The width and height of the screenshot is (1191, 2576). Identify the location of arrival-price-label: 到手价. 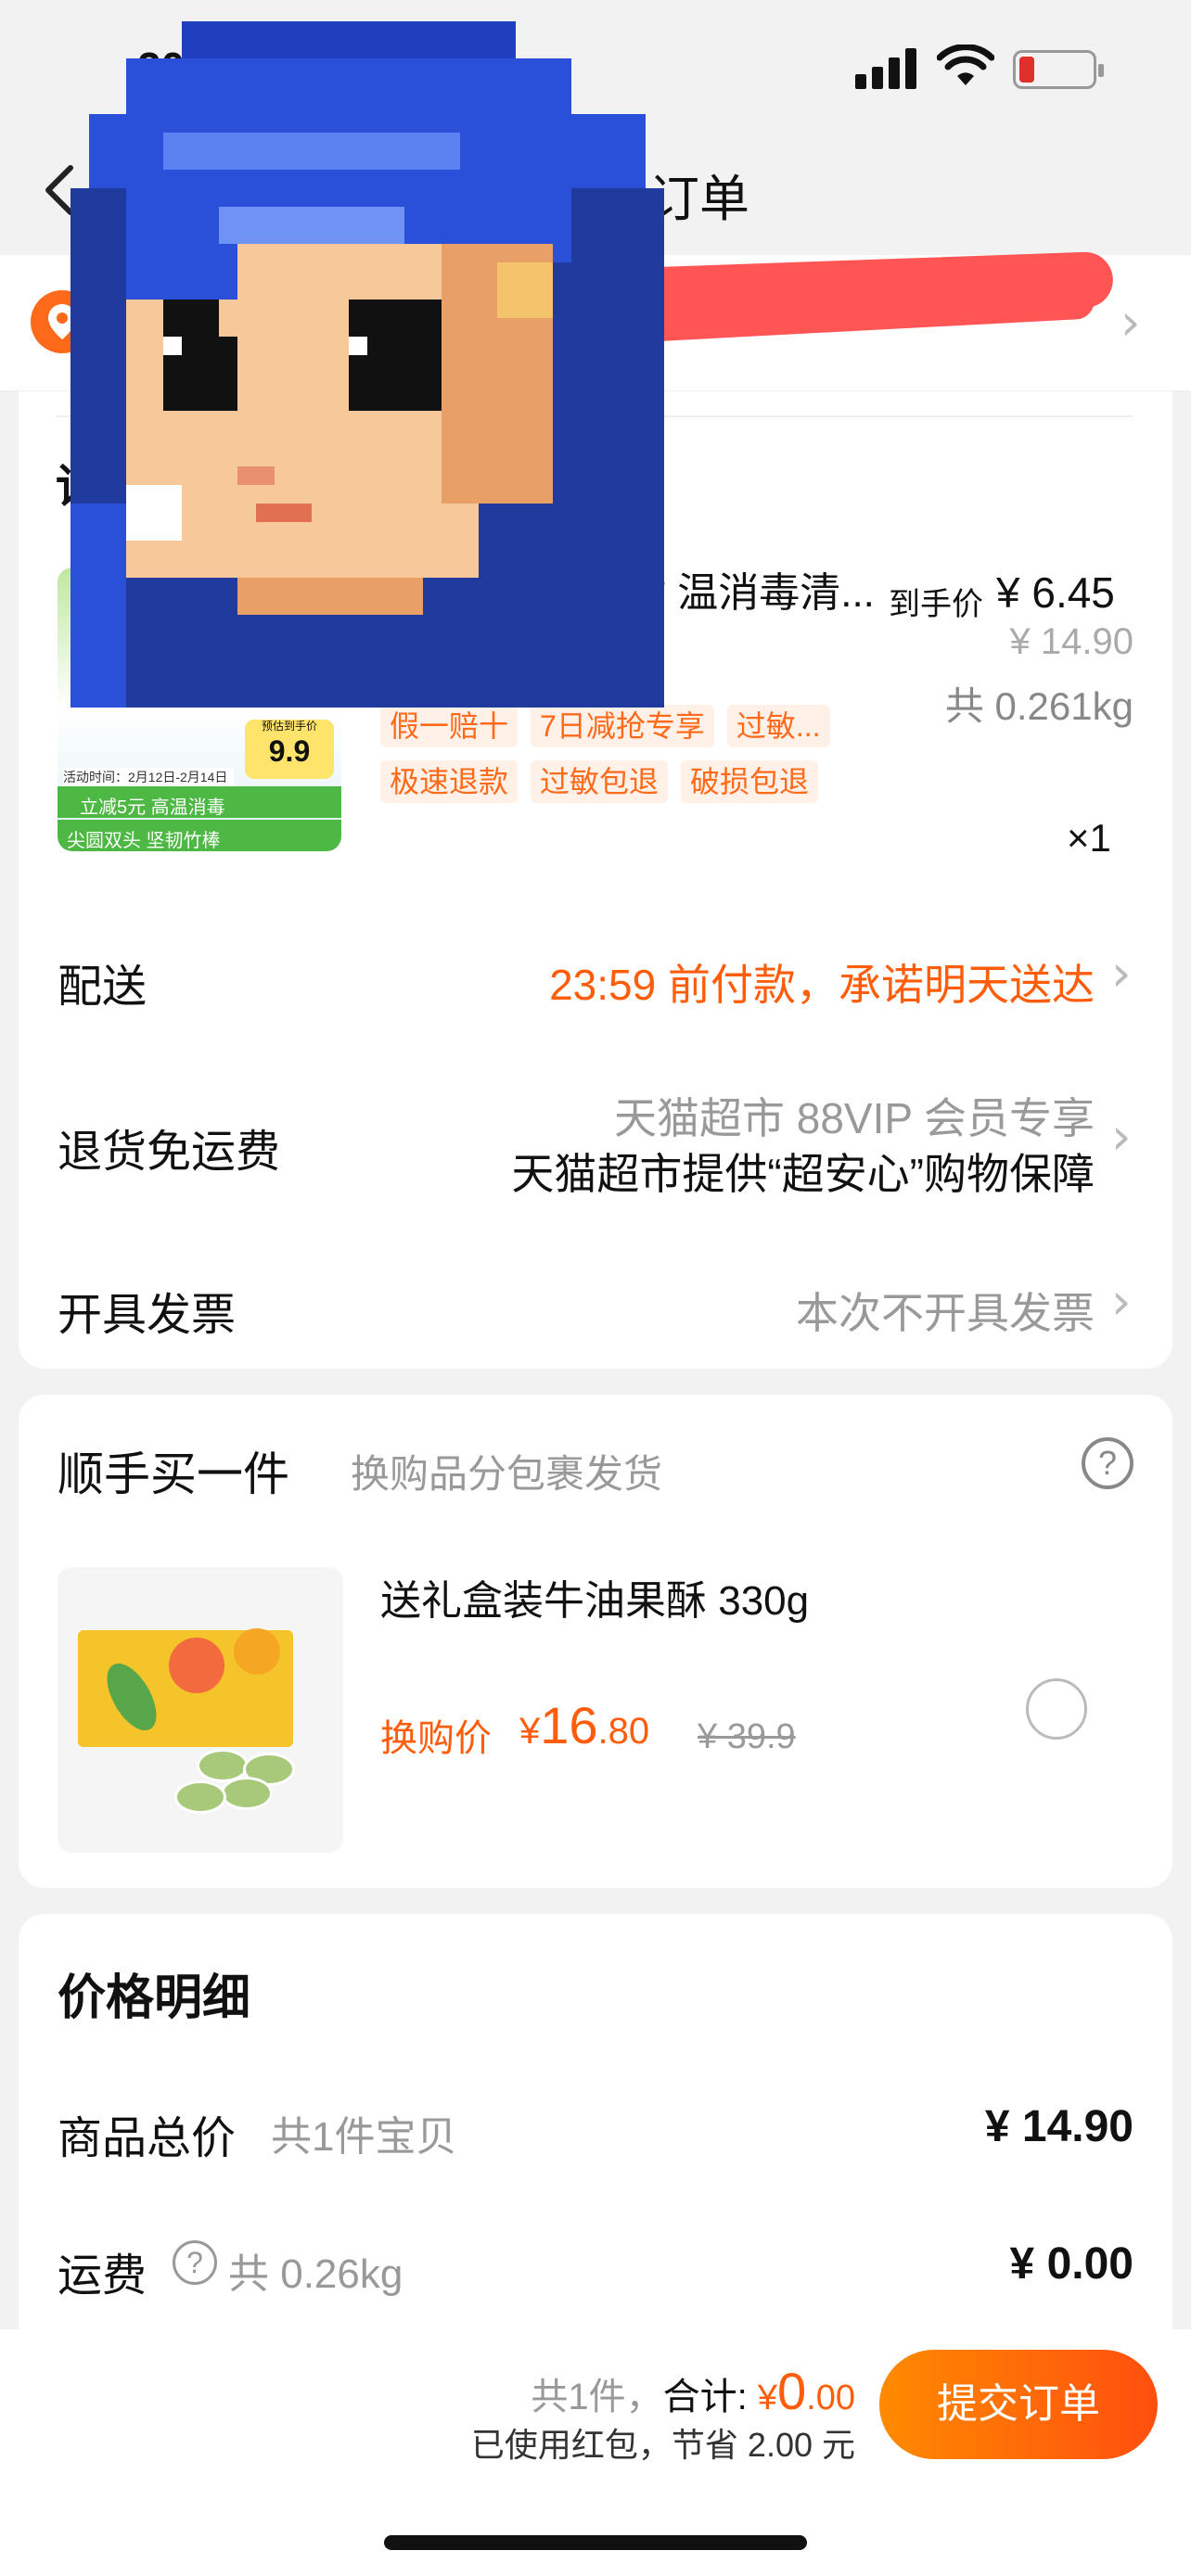
(936, 605).